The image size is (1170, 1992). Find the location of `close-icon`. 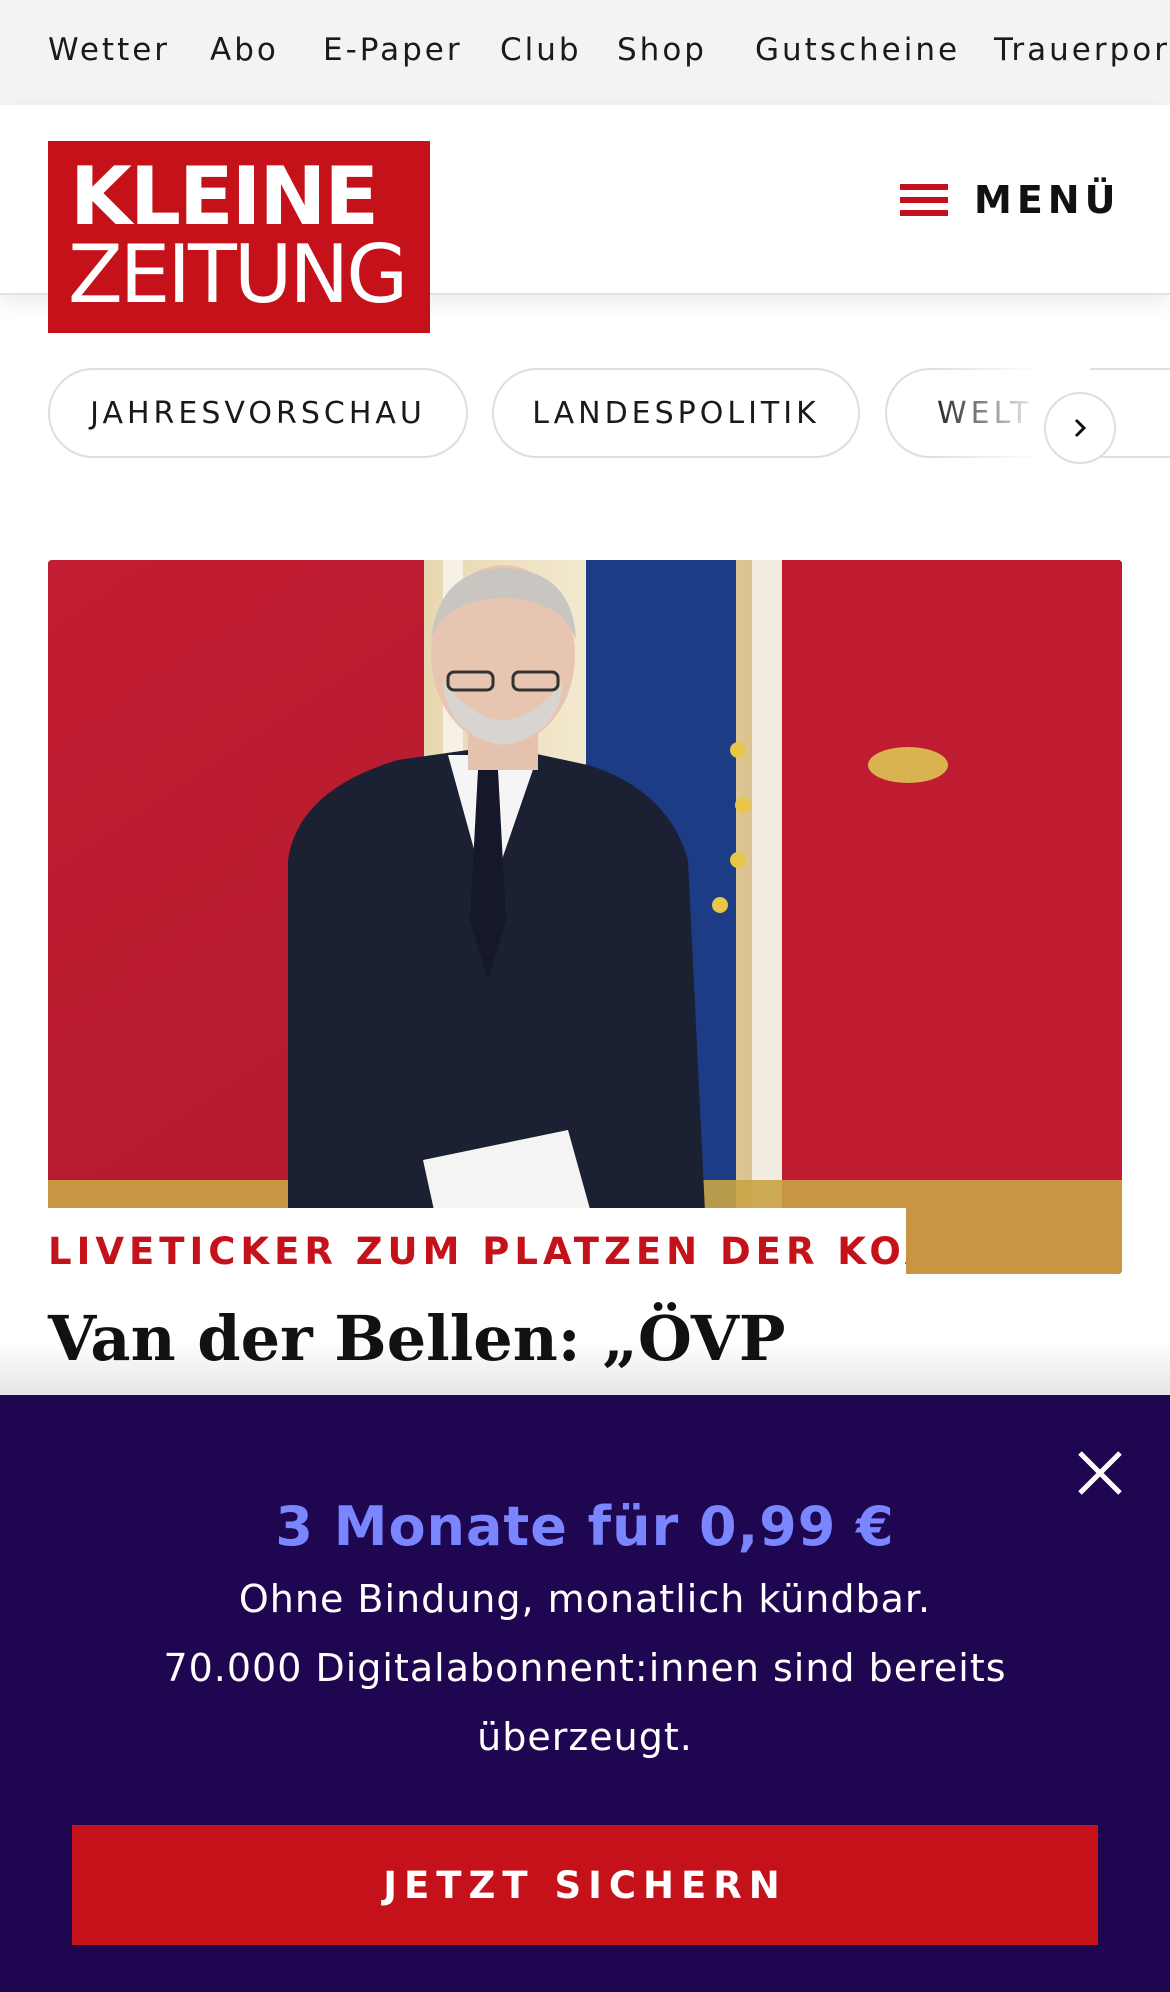

close-icon is located at coordinates (1100, 1473).